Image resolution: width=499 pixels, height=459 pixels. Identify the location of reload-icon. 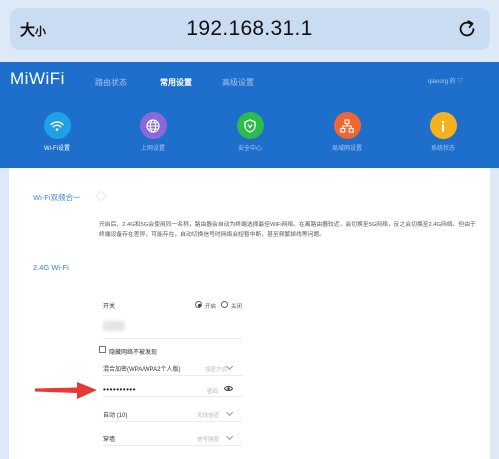
(467, 29).